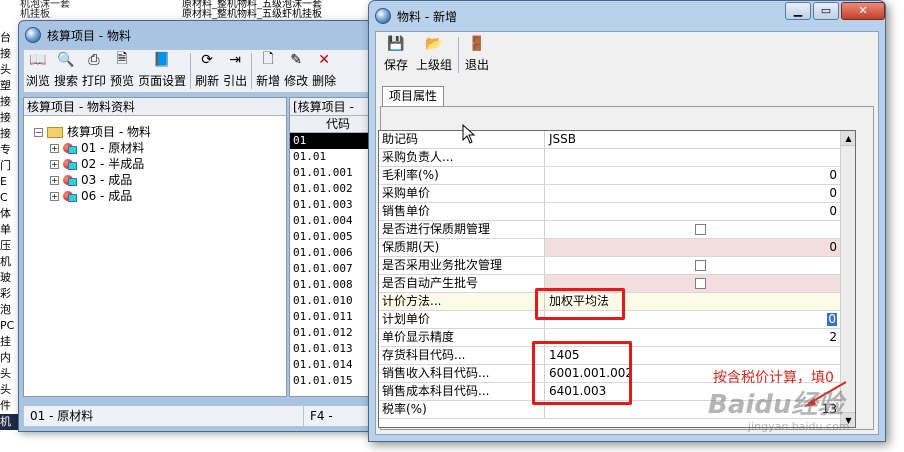  What do you see at coordinates (477, 65) in the screenshot?
I see `exit-label: 退出` at bounding box center [477, 65].